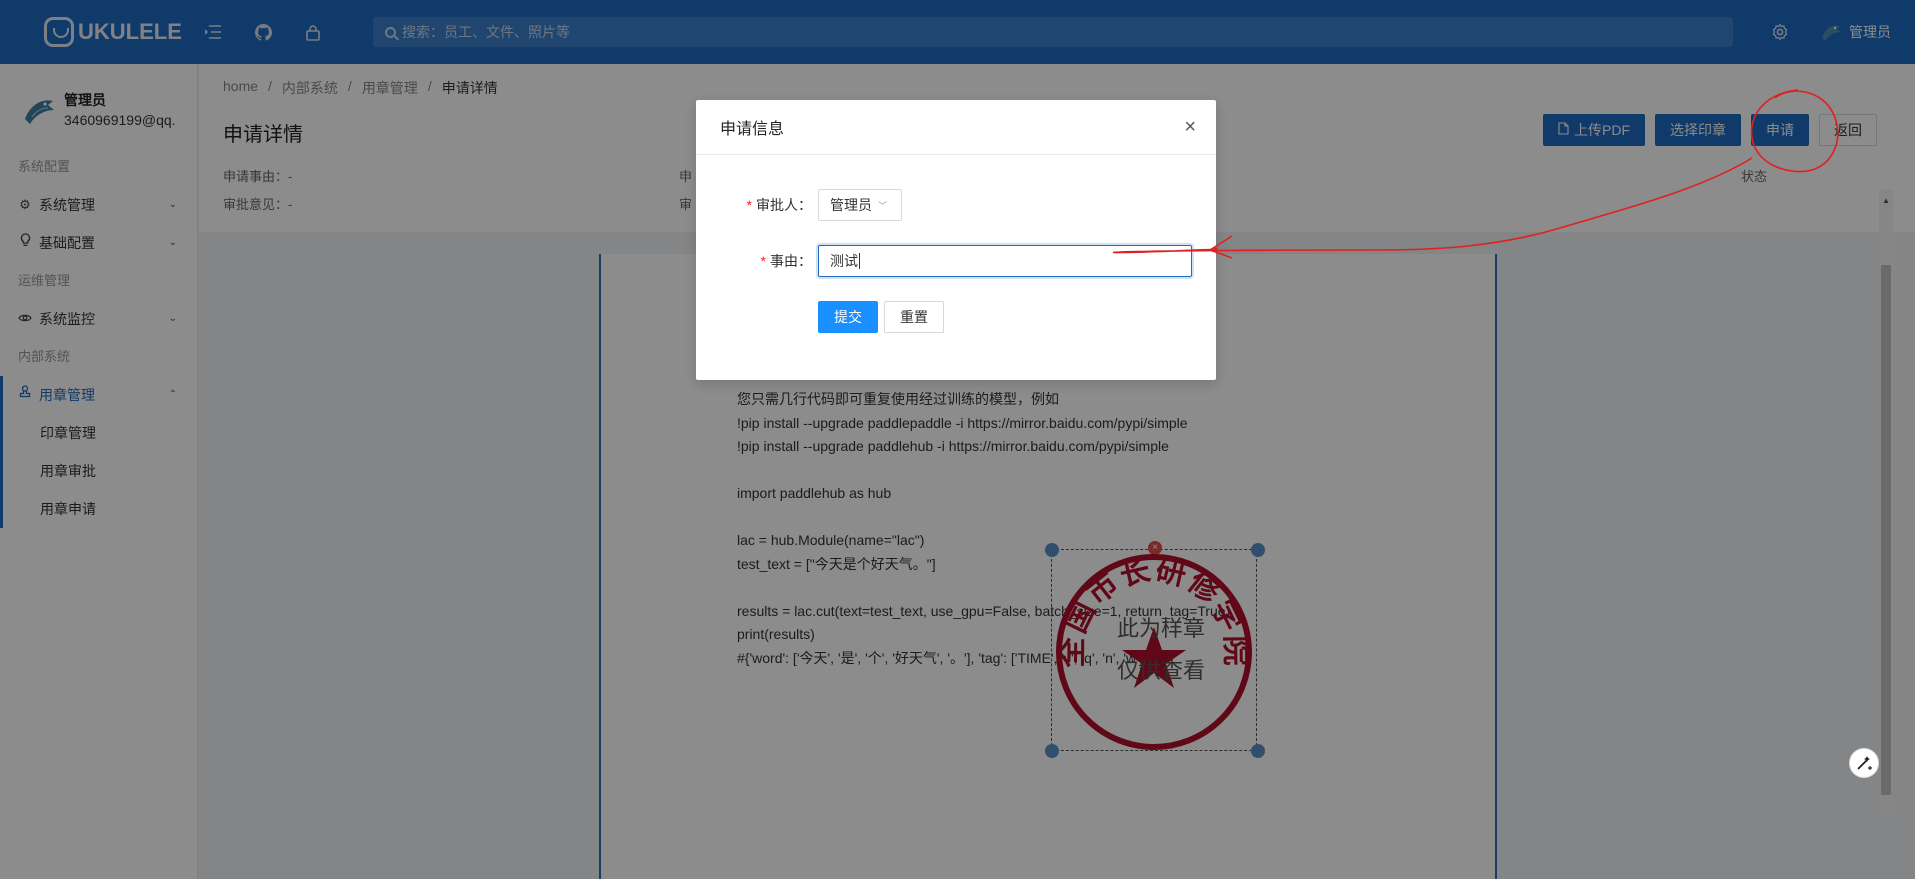  I want to click on approver-value: 管理员, so click(851, 205).